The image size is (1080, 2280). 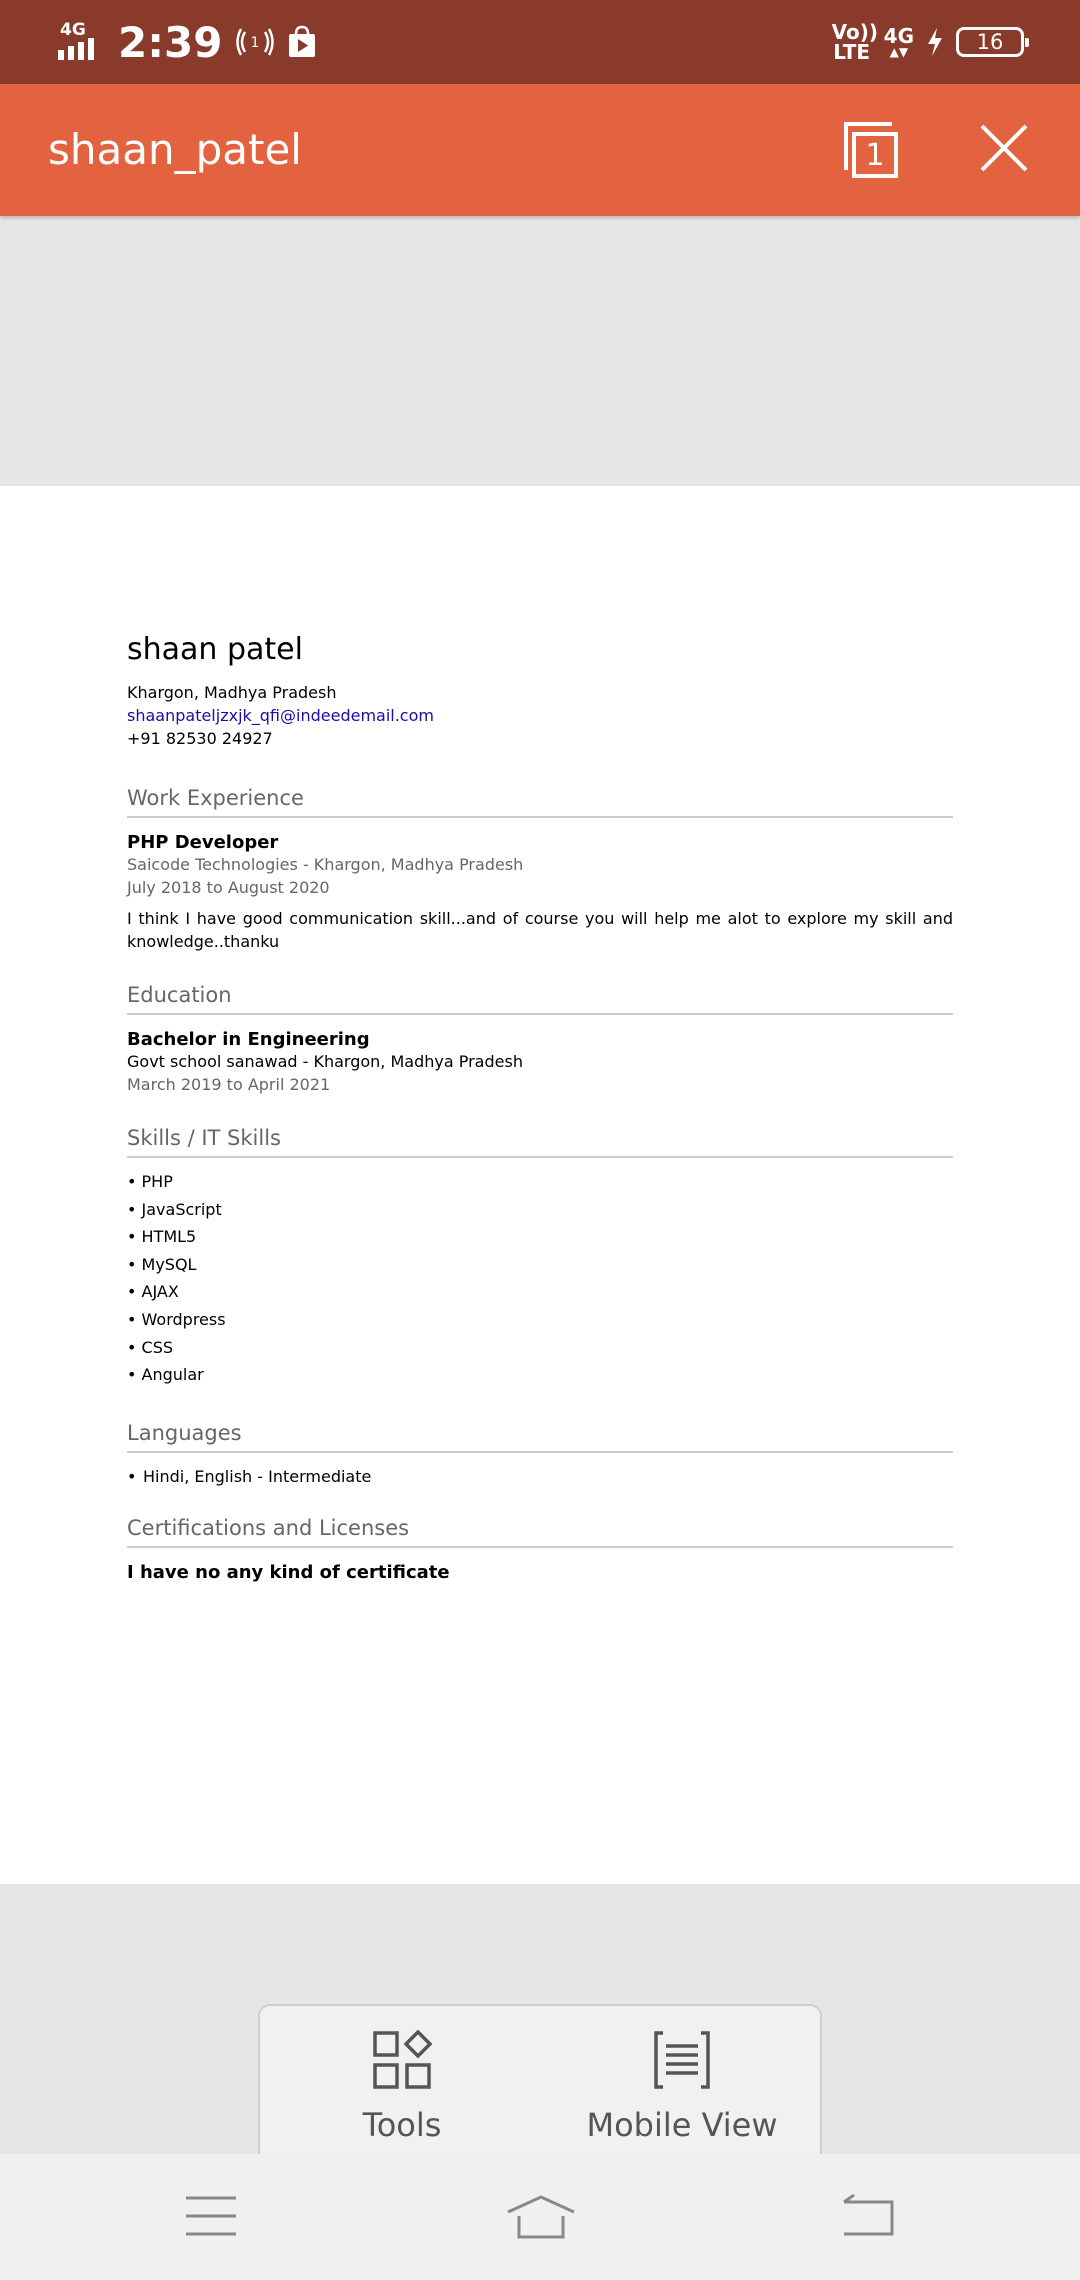 I want to click on mobile-view-button: Mobile View, so click(x=682, y=2087).